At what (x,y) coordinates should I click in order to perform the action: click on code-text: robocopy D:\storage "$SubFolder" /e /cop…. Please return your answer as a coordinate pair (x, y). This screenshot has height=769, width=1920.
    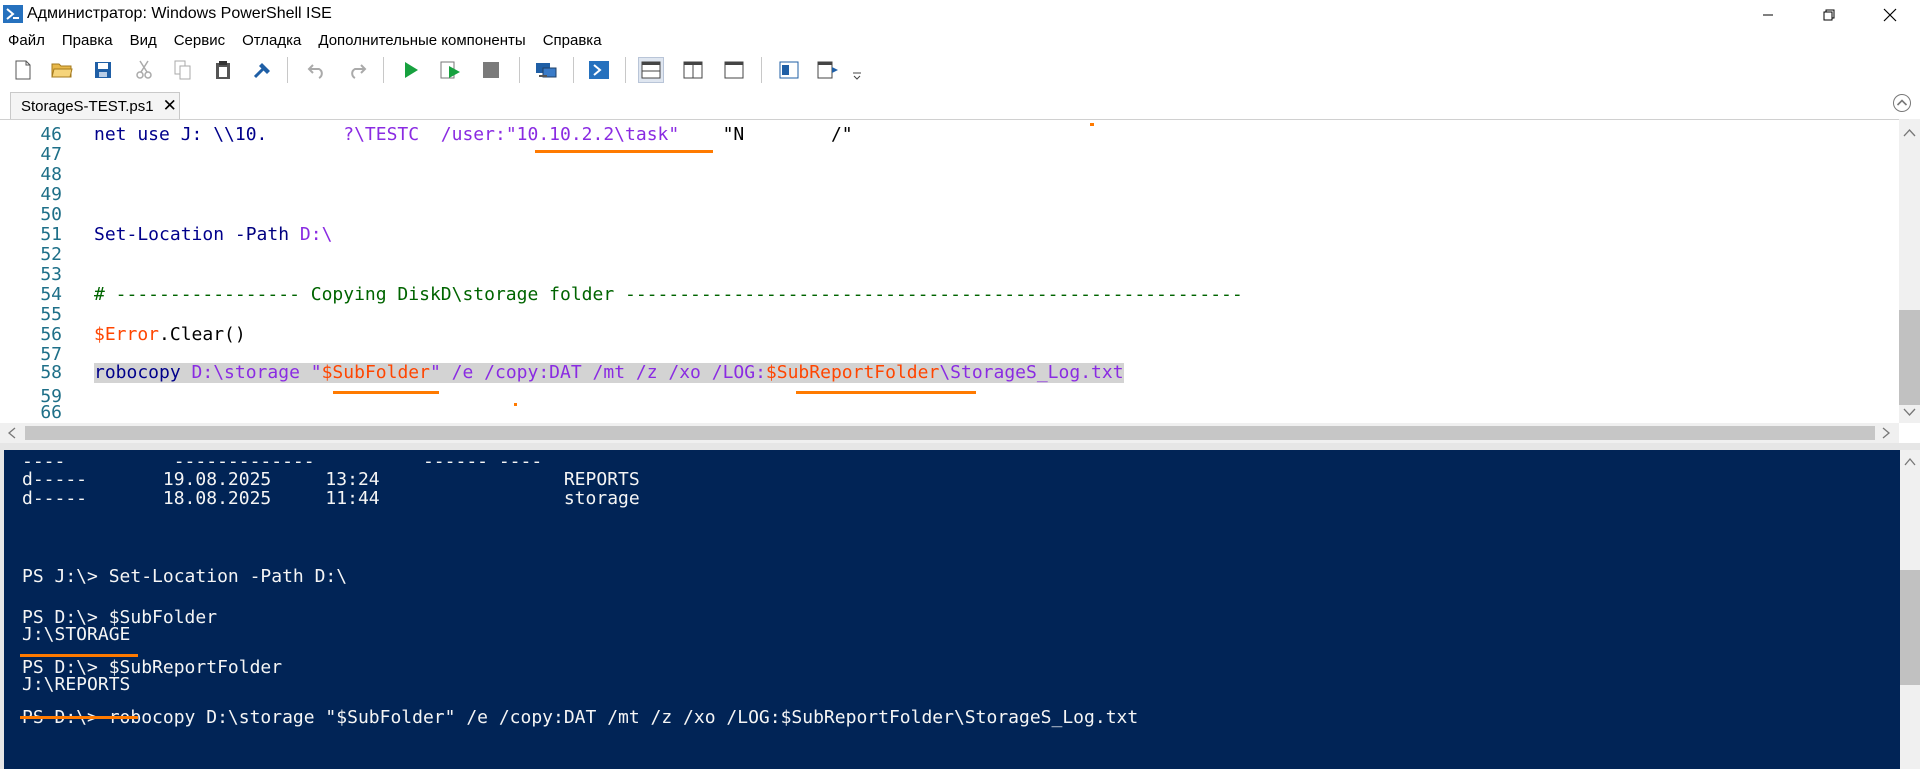
    Looking at the image, I should click on (609, 373).